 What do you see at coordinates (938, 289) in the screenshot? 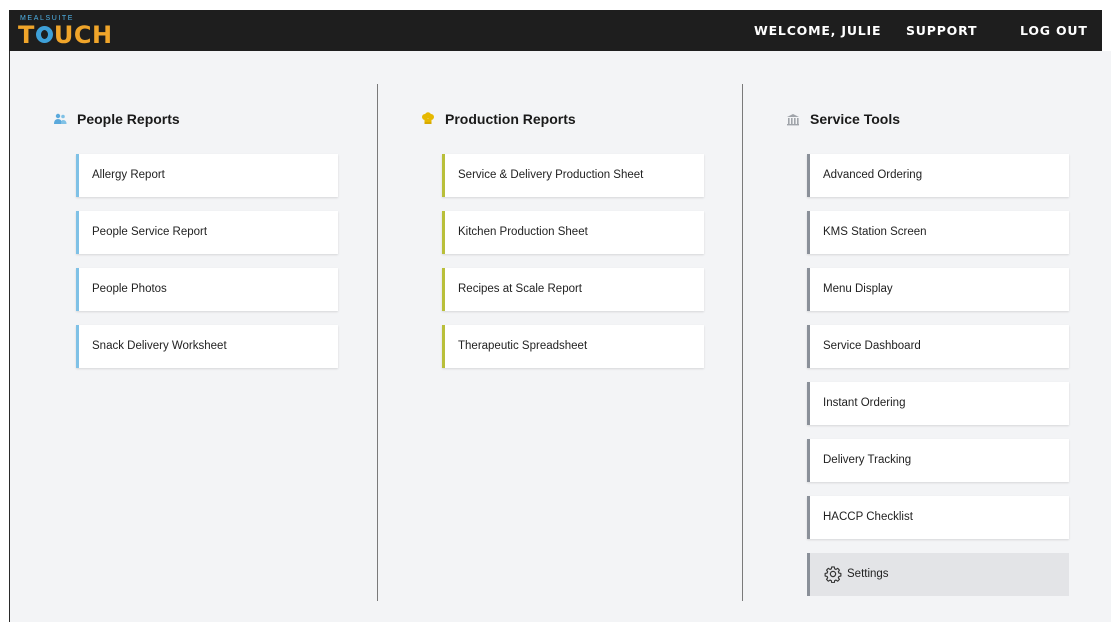
I see `menu-display-link: Menu Display` at bounding box center [938, 289].